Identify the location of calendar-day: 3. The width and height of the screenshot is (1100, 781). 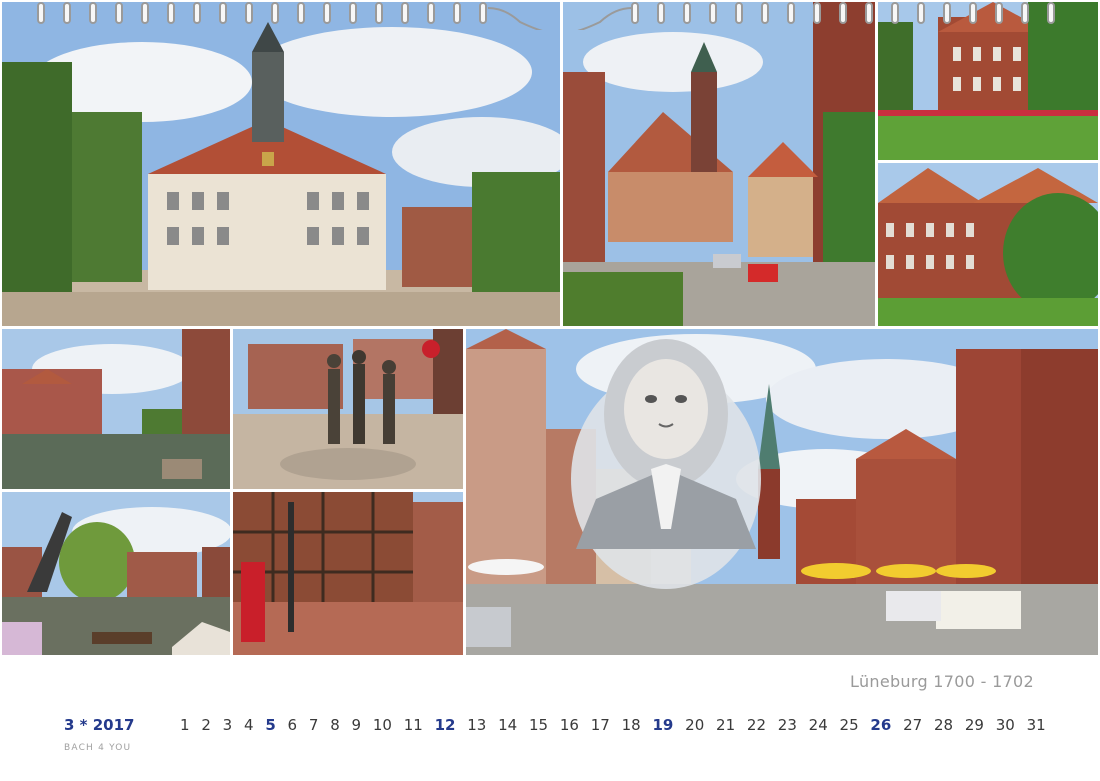
(227, 725).